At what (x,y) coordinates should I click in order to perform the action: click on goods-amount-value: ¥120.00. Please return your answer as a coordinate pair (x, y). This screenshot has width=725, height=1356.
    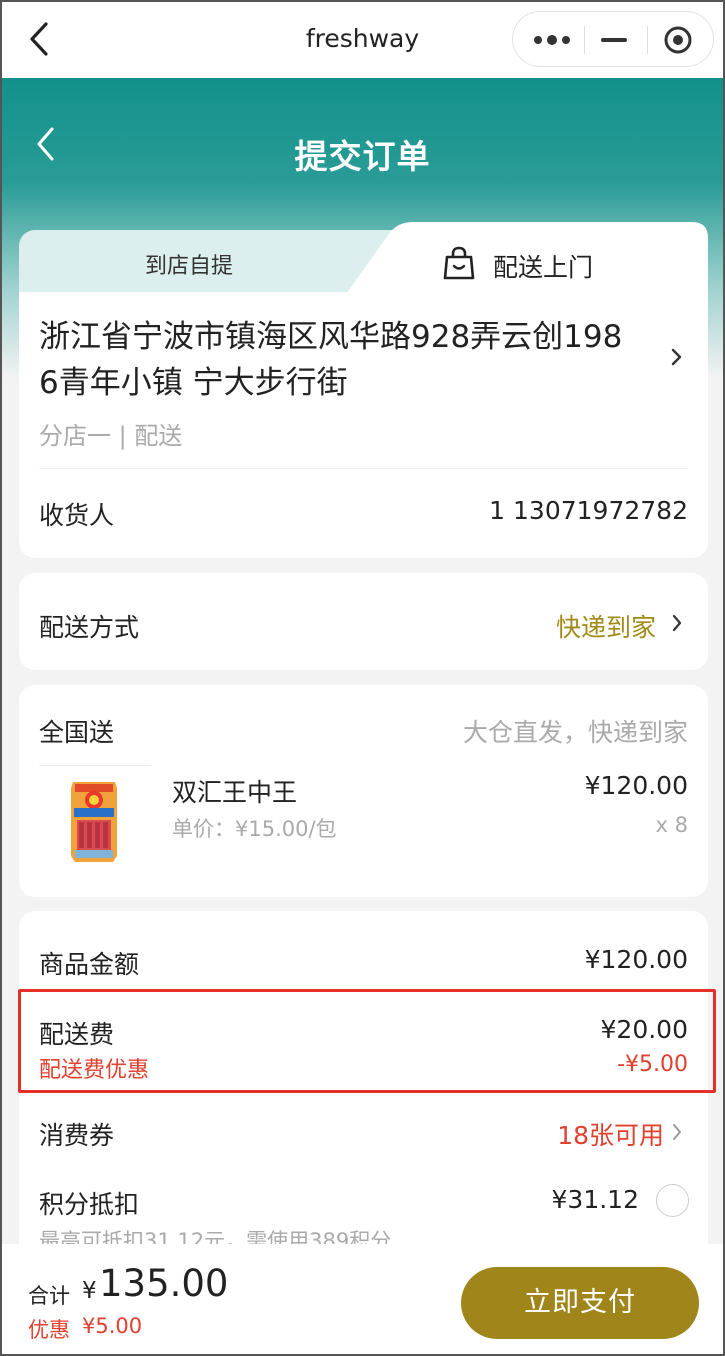
    Looking at the image, I should click on (636, 959).